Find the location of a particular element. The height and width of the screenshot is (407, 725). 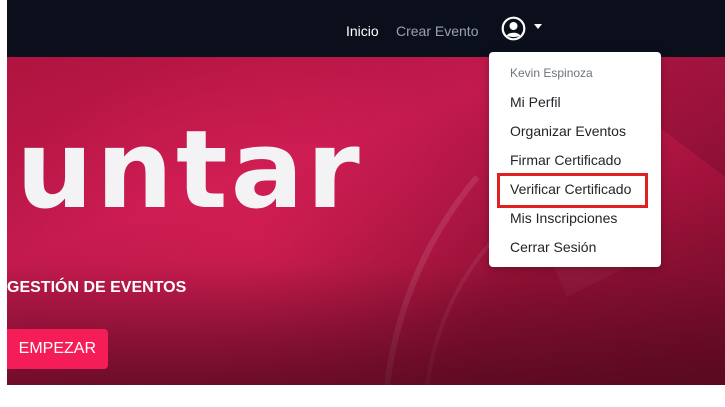

menu-item-my-profile: Mi Perfil is located at coordinates (535, 102).